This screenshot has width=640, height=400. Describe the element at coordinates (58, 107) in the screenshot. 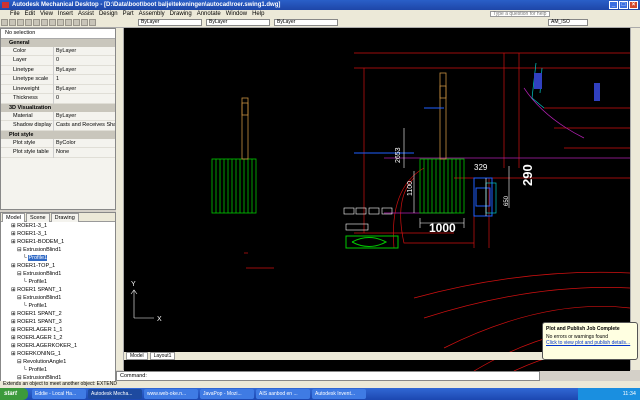

I see `section-3d-visualization: 3D Visualization` at that location.